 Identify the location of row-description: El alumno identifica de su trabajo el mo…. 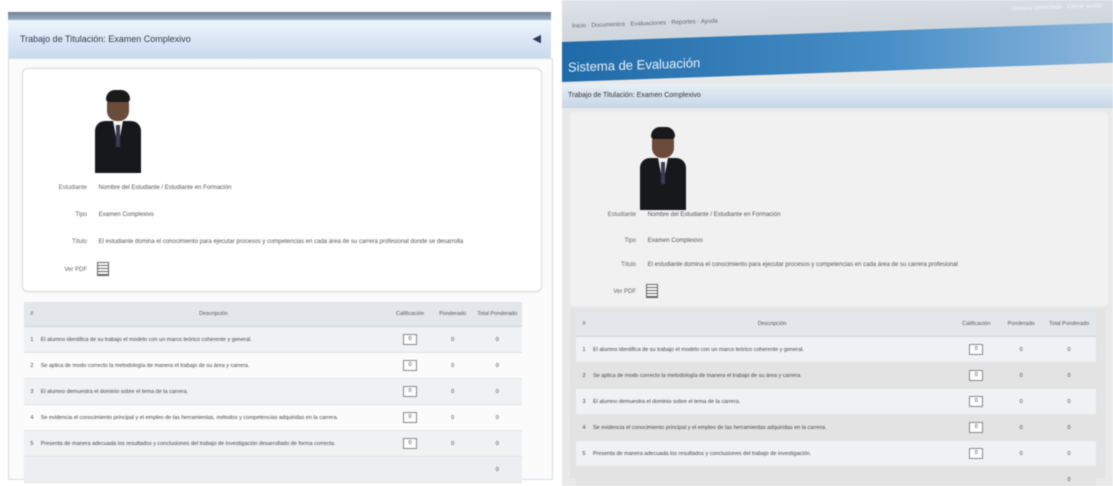
(772, 349).